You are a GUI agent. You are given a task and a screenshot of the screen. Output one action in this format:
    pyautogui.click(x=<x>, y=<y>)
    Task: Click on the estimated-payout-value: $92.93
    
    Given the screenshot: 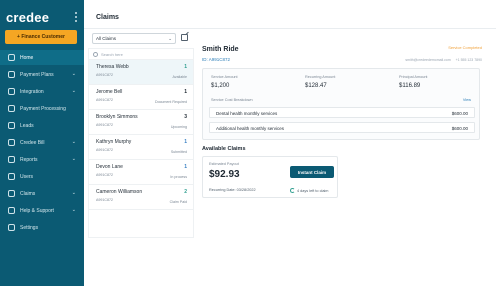 What is the action you would take?
    pyautogui.click(x=224, y=174)
    